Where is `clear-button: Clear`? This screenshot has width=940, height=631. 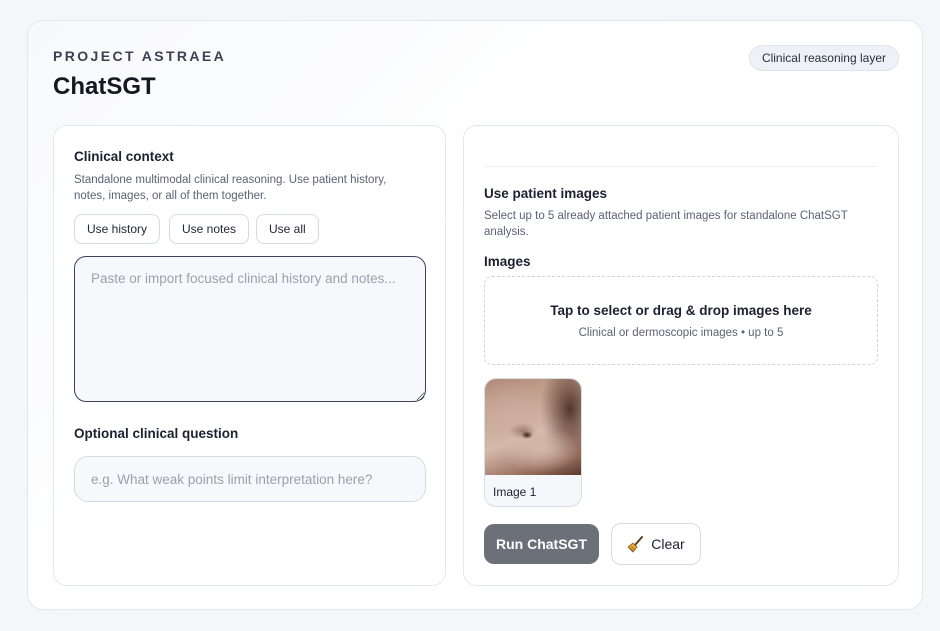 clear-button: Clear is located at coordinates (656, 544).